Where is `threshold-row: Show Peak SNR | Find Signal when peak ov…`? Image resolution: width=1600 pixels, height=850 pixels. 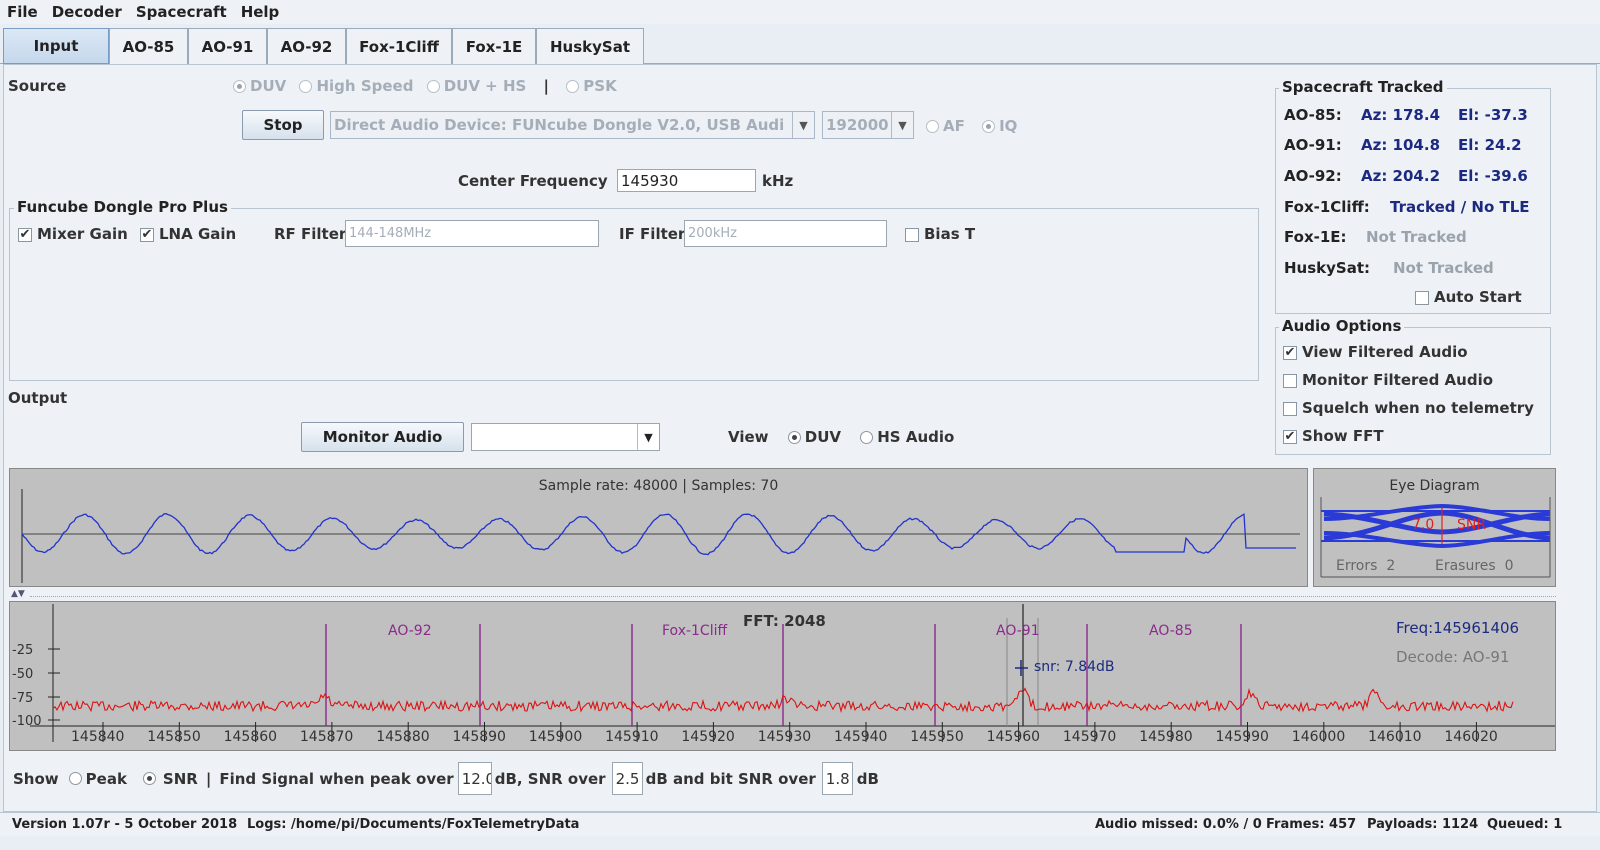
threshold-row: Show Peak SNR | Find Signal when peak ov… is located at coordinates (446, 778).